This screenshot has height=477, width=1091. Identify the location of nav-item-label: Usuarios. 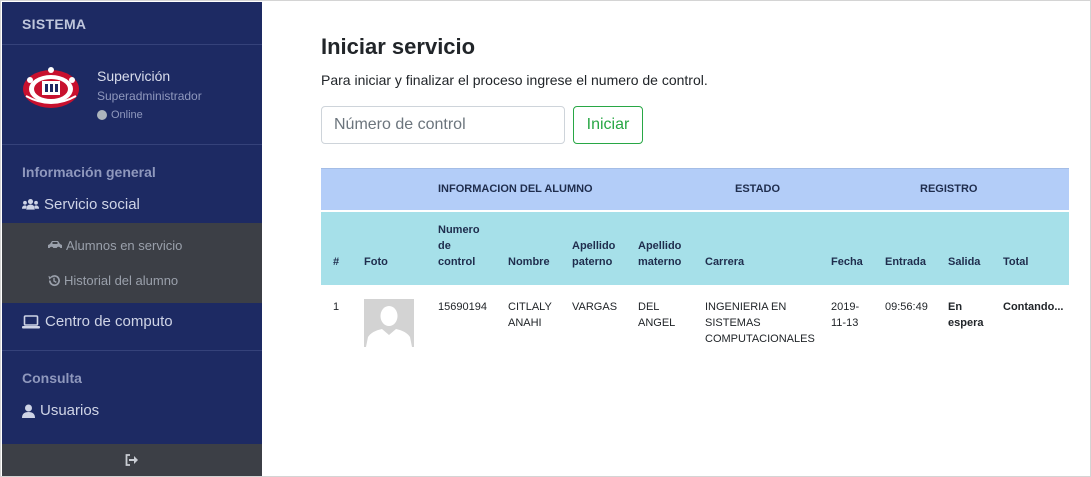
(70, 410).